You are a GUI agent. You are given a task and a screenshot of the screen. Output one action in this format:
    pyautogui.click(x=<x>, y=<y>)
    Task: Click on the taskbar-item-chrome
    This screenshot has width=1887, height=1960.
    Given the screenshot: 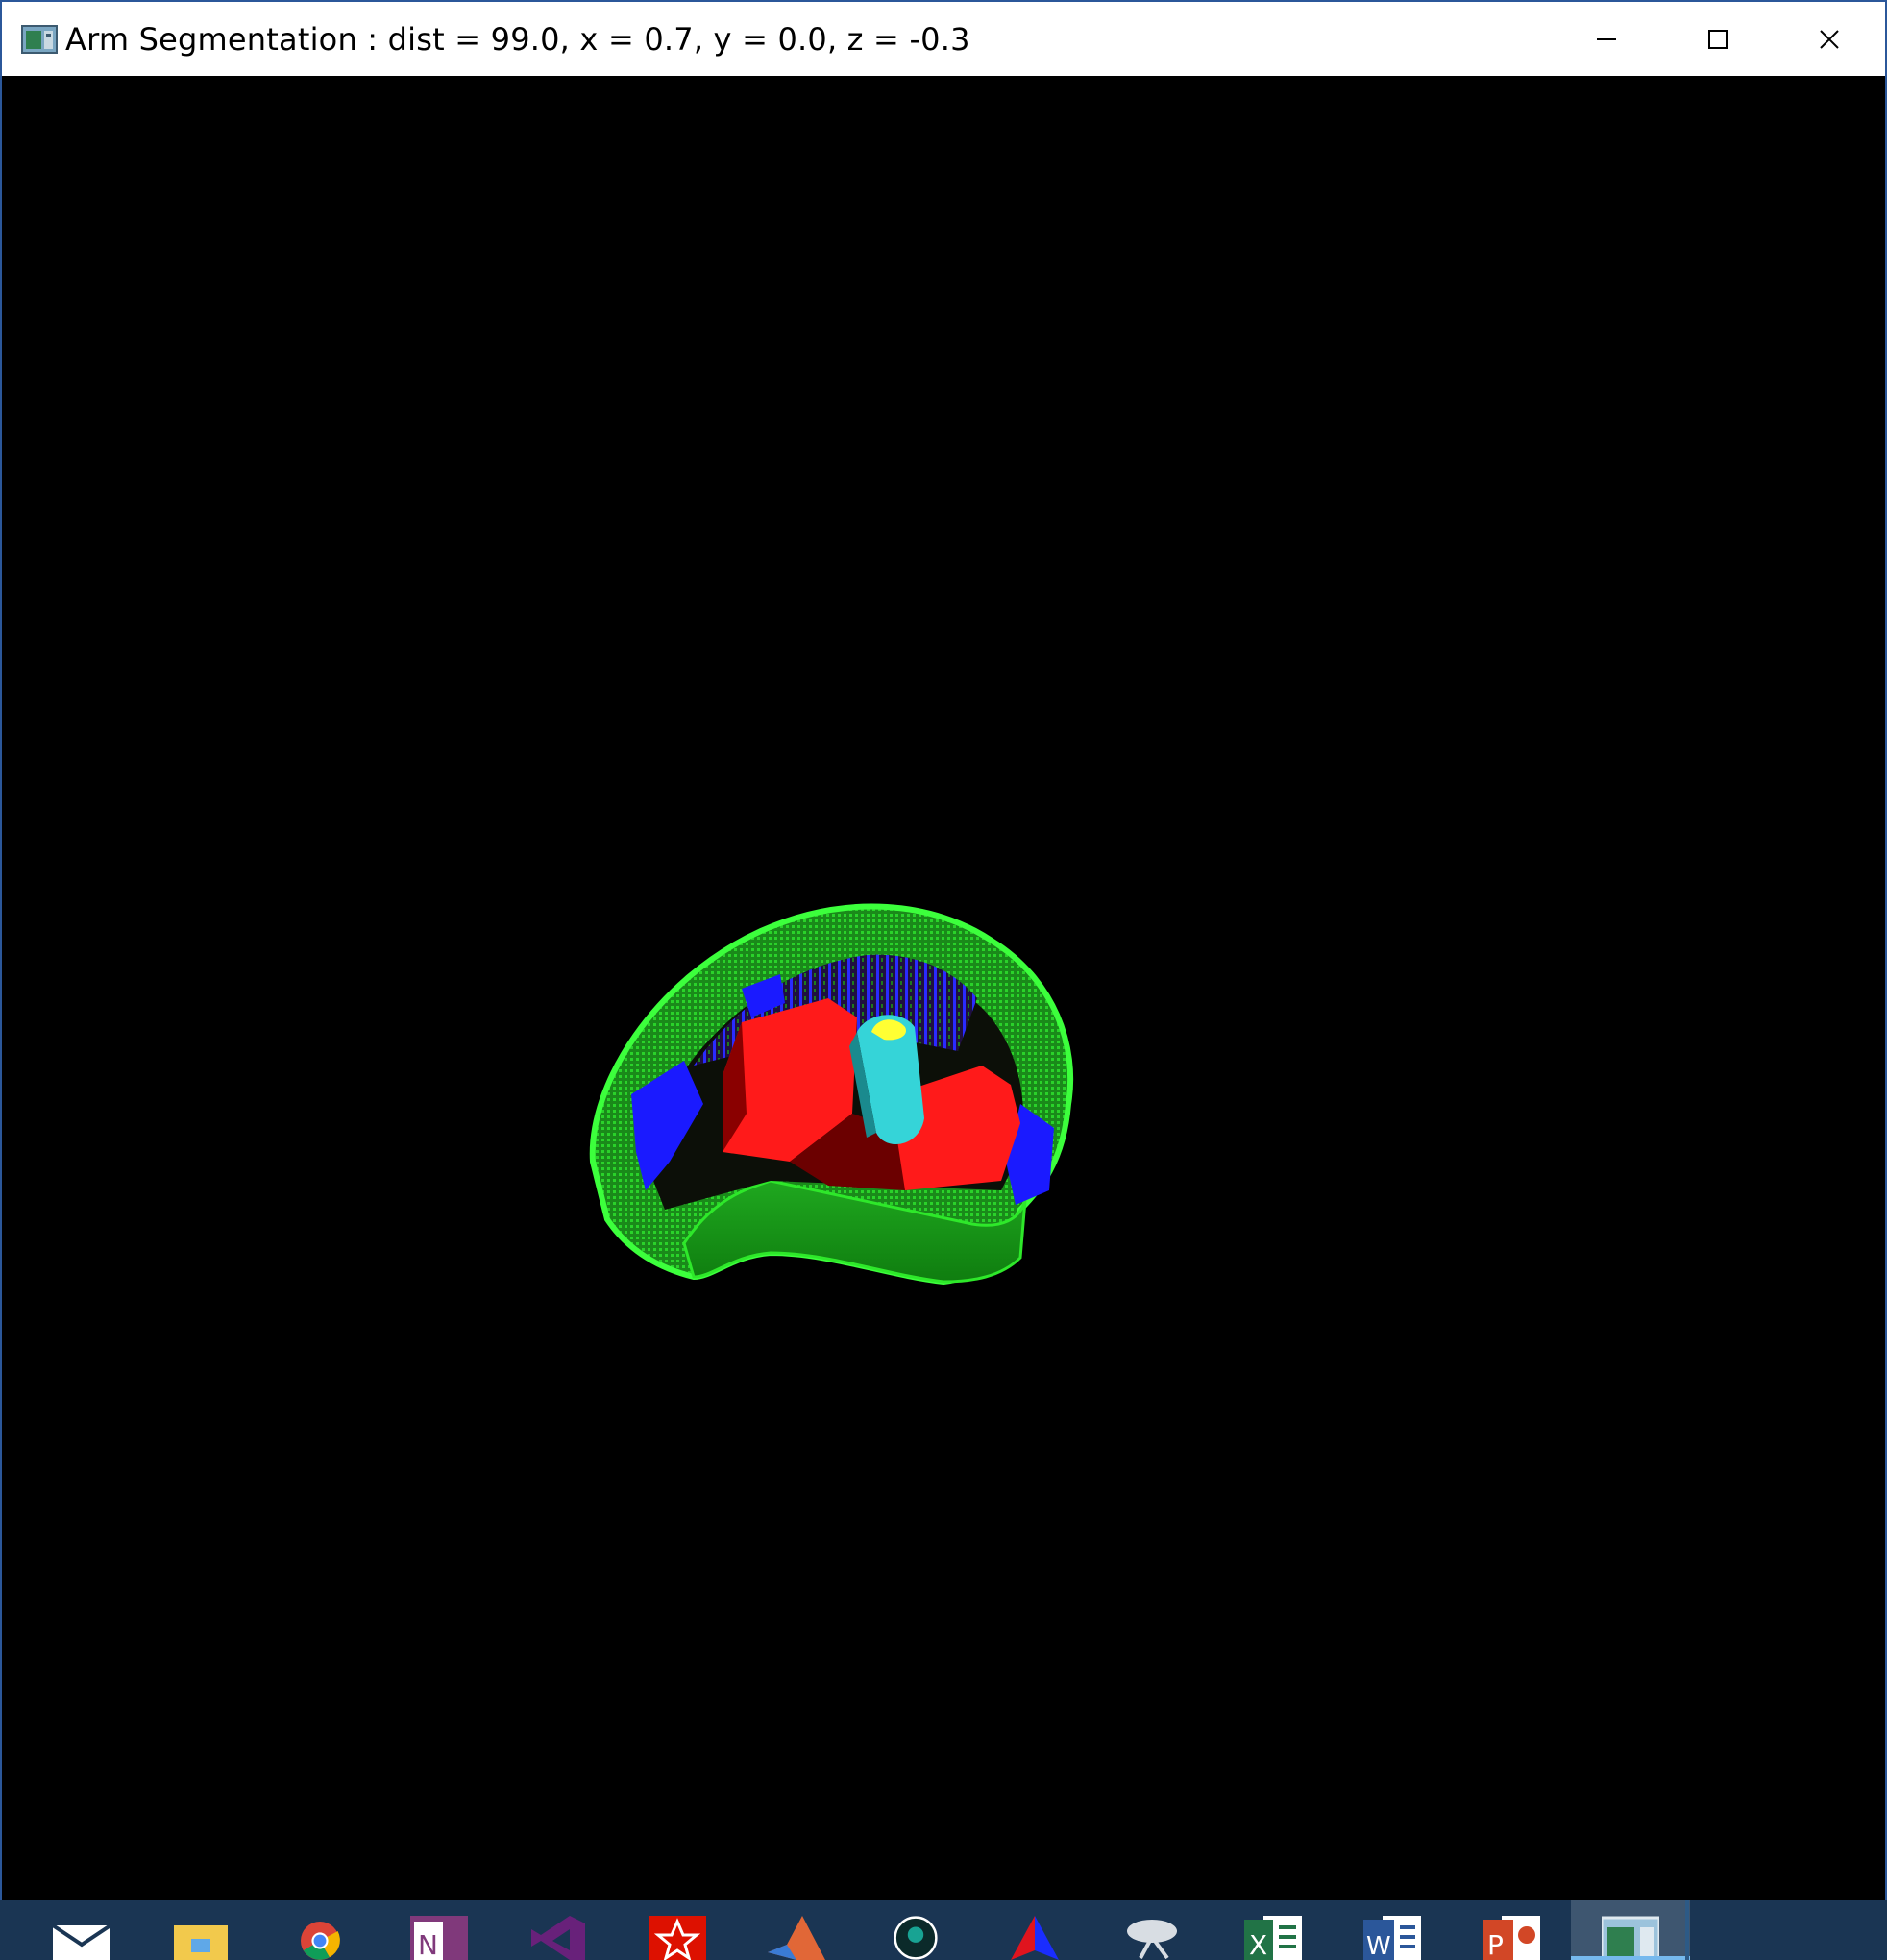 What is the action you would take?
    pyautogui.click(x=320, y=1930)
    